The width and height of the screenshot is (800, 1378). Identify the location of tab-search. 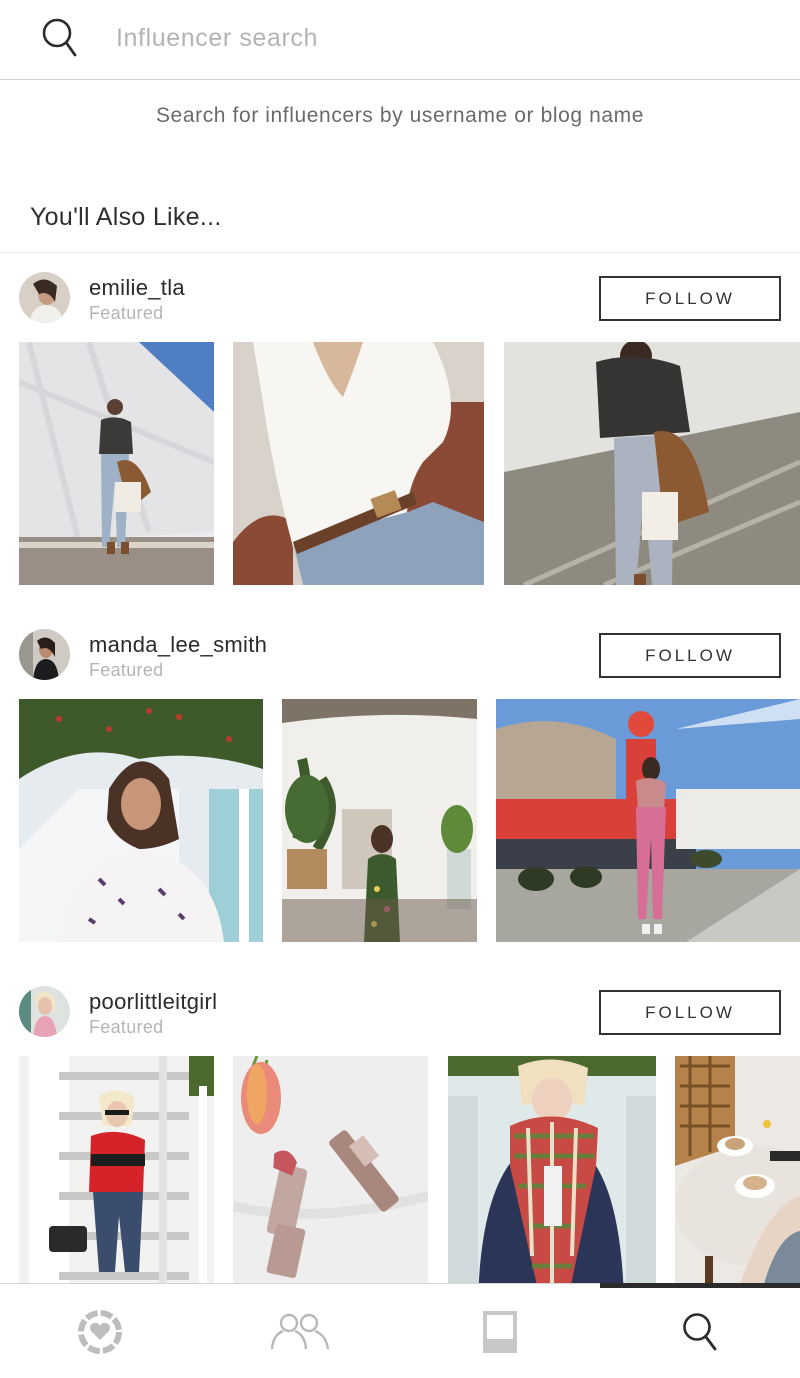
(700, 1331).